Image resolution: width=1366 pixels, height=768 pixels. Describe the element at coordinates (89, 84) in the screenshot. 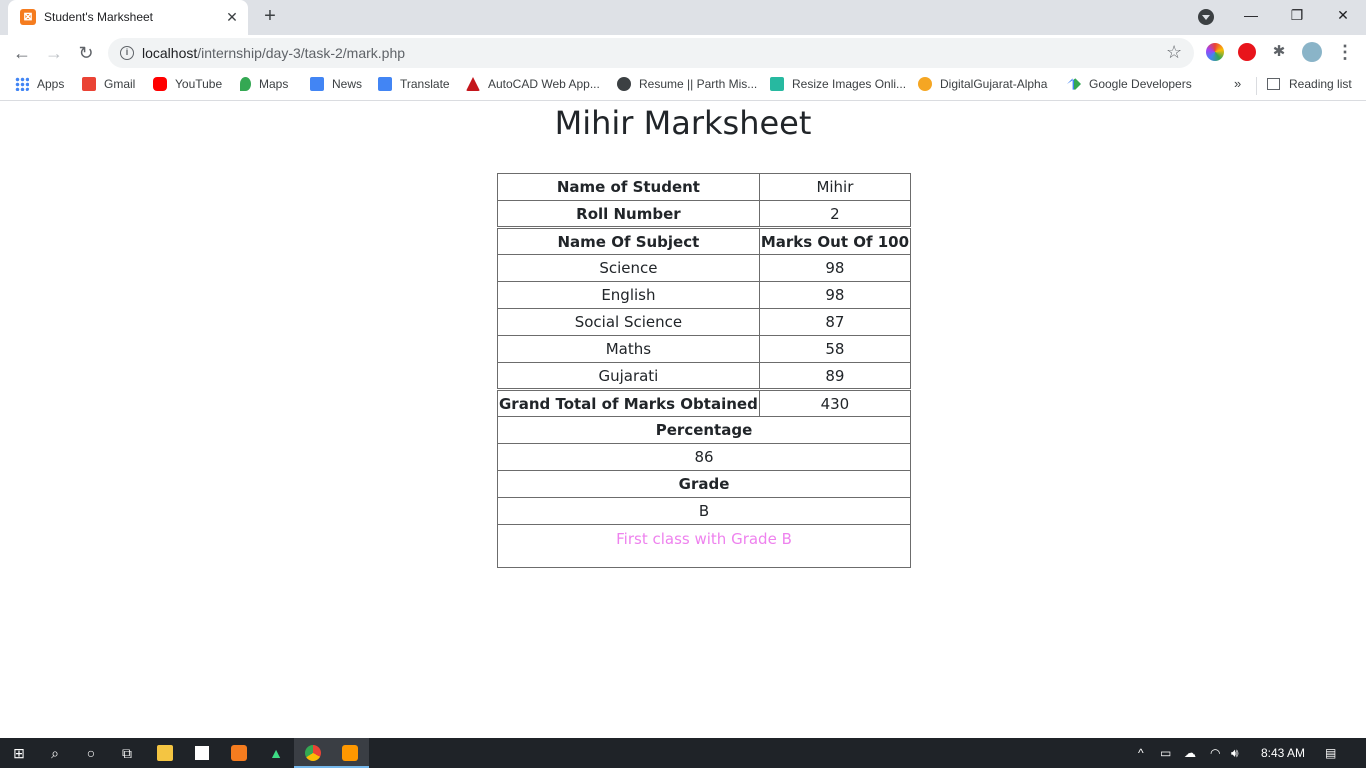

I see `gmail-icon` at that location.